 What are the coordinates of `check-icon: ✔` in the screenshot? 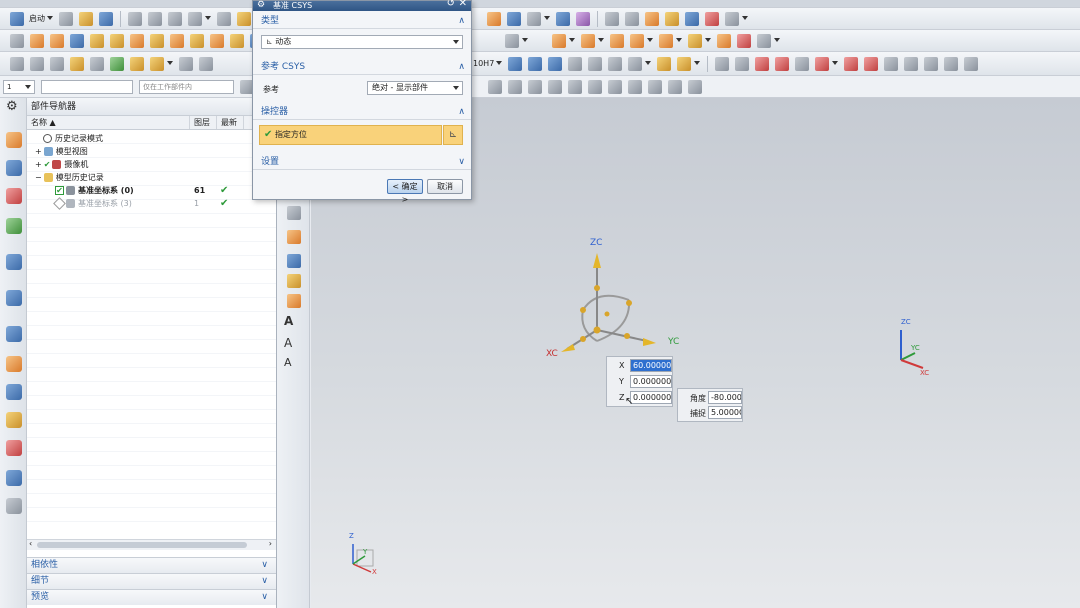 It's located at (59, 190).